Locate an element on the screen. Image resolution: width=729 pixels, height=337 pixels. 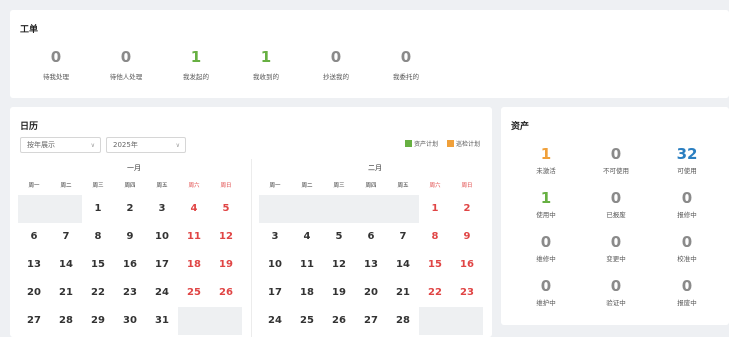
work-order-stat: 0 我委托的 is located at coordinates (406, 64).